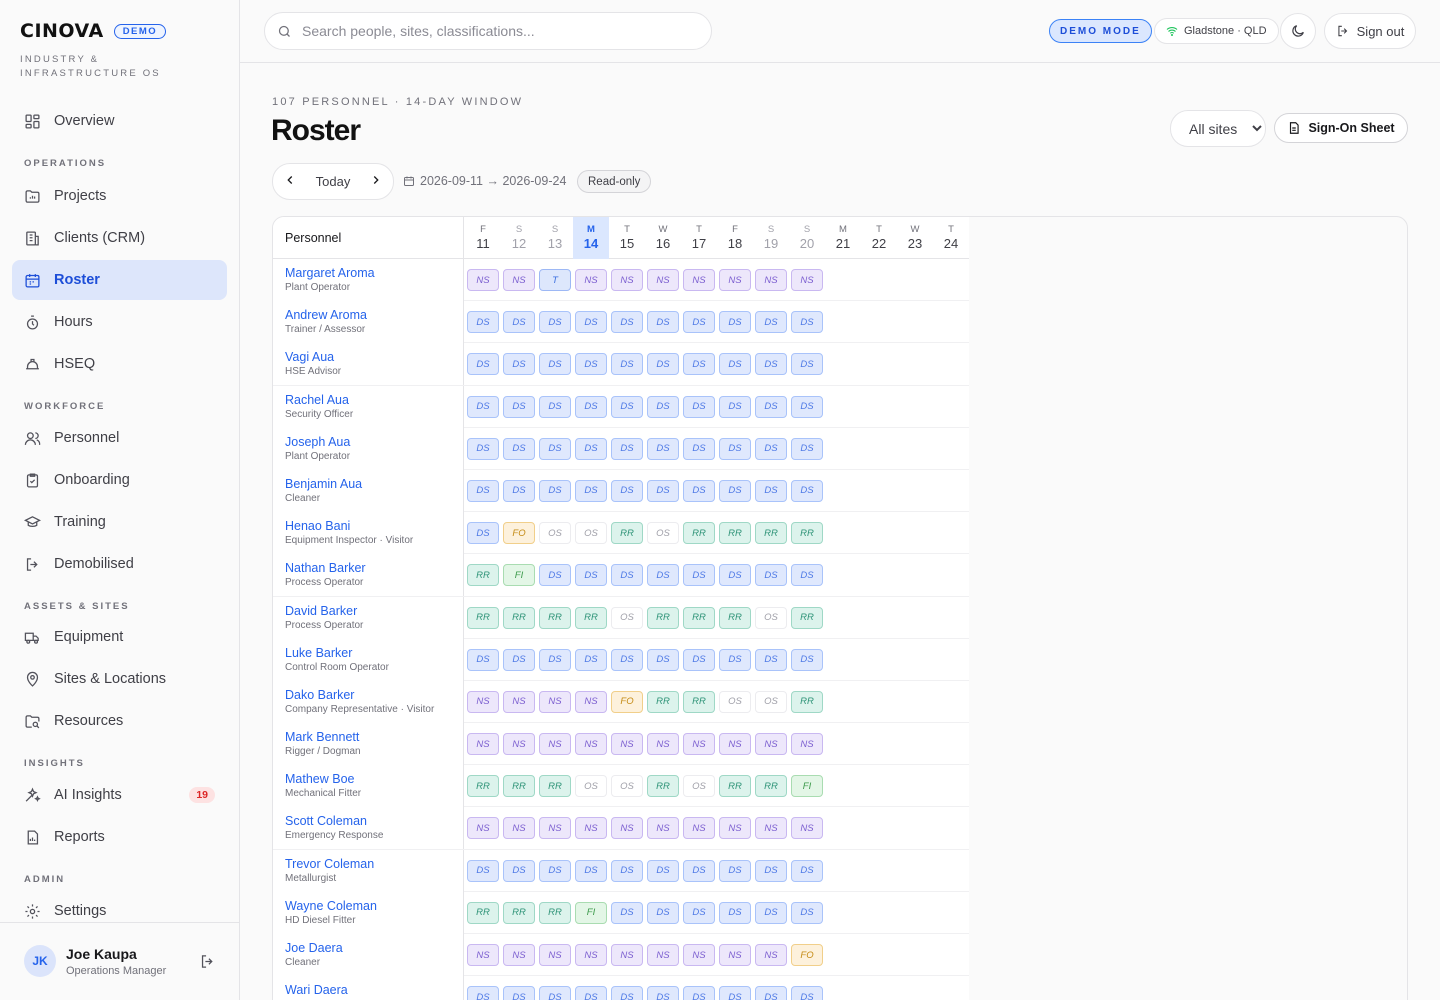 The height and width of the screenshot is (1000, 1440). Describe the element at coordinates (374, 568) in the screenshot. I see `personnel-name-link: Nathan Barker` at that location.